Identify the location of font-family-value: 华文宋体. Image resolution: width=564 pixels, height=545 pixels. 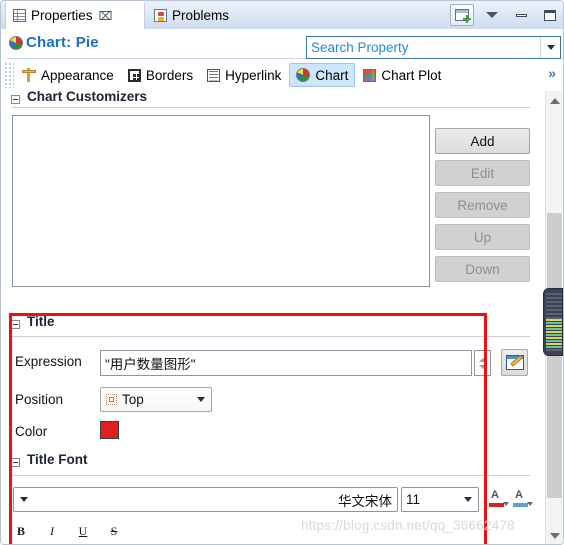
(365, 501).